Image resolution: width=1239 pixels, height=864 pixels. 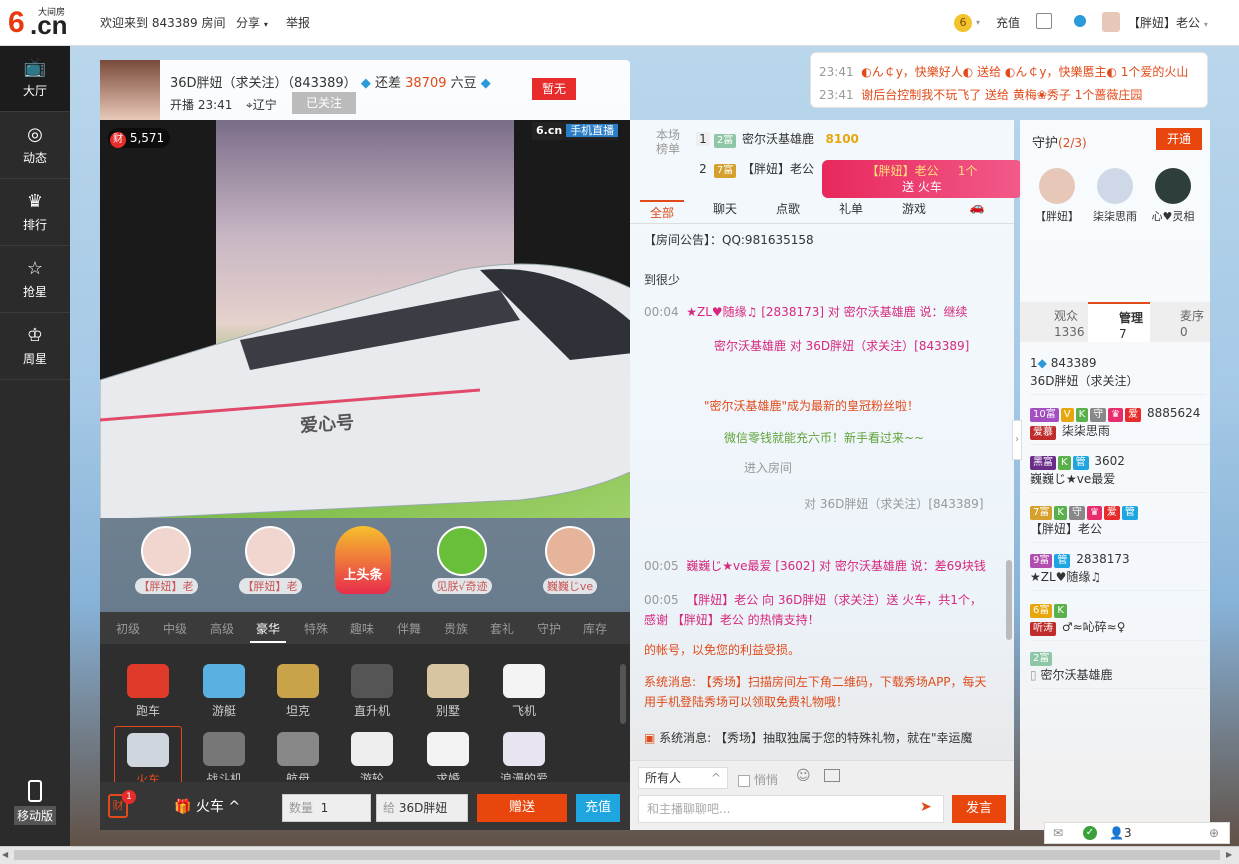 I want to click on sidebar-item-star: ☆ 抢星, so click(x=35, y=280).